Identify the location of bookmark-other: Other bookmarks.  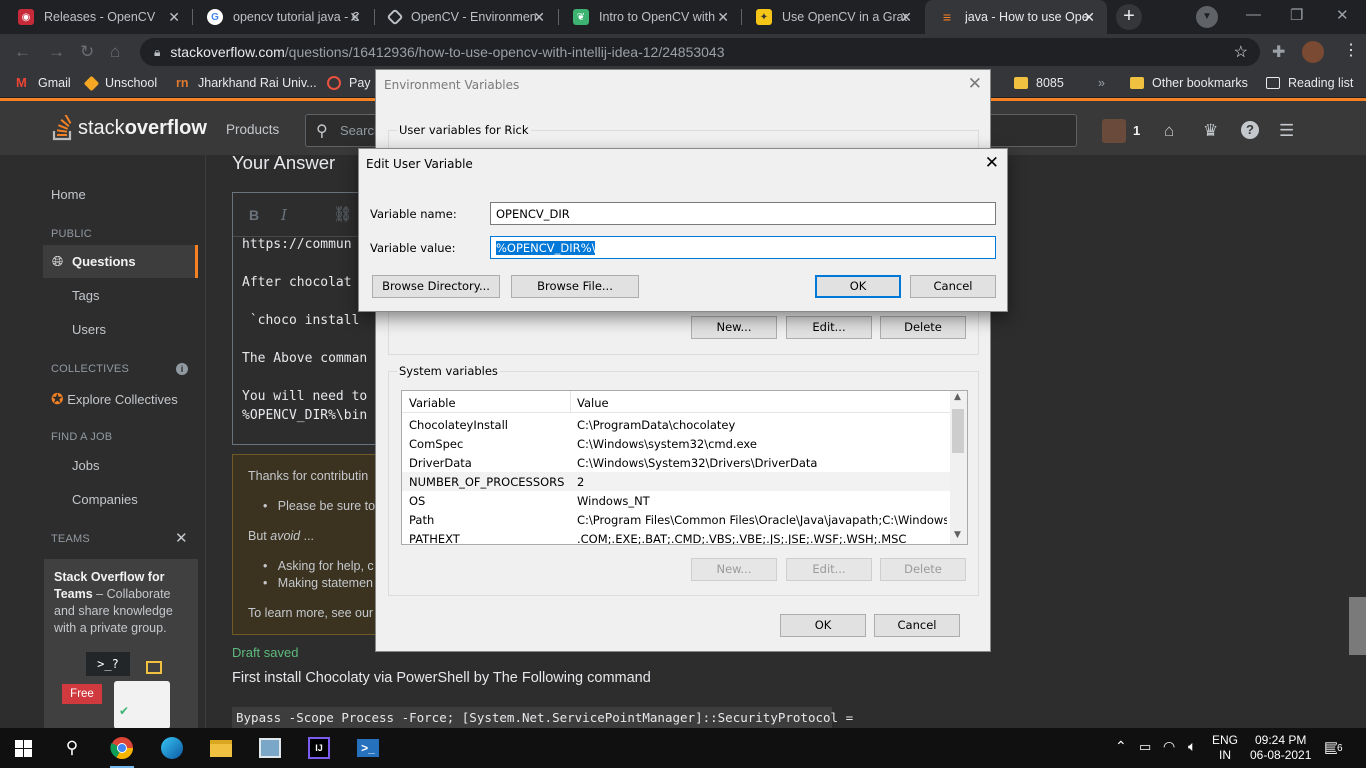
(1189, 83).